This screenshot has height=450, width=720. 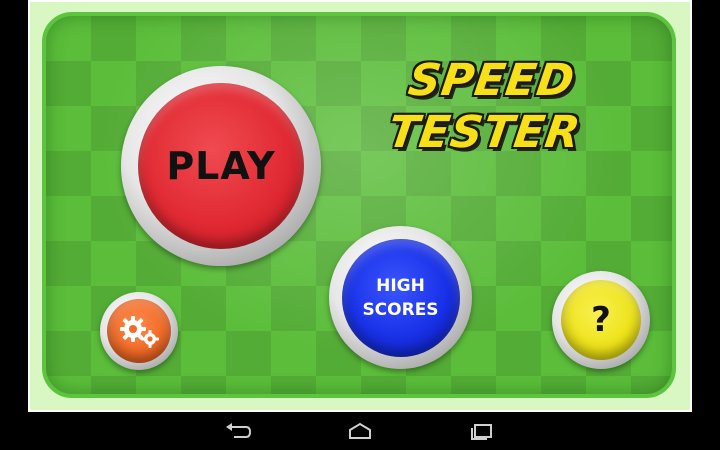 I want to click on game-title: SPEED TESTER, so click(x=488, y=107).